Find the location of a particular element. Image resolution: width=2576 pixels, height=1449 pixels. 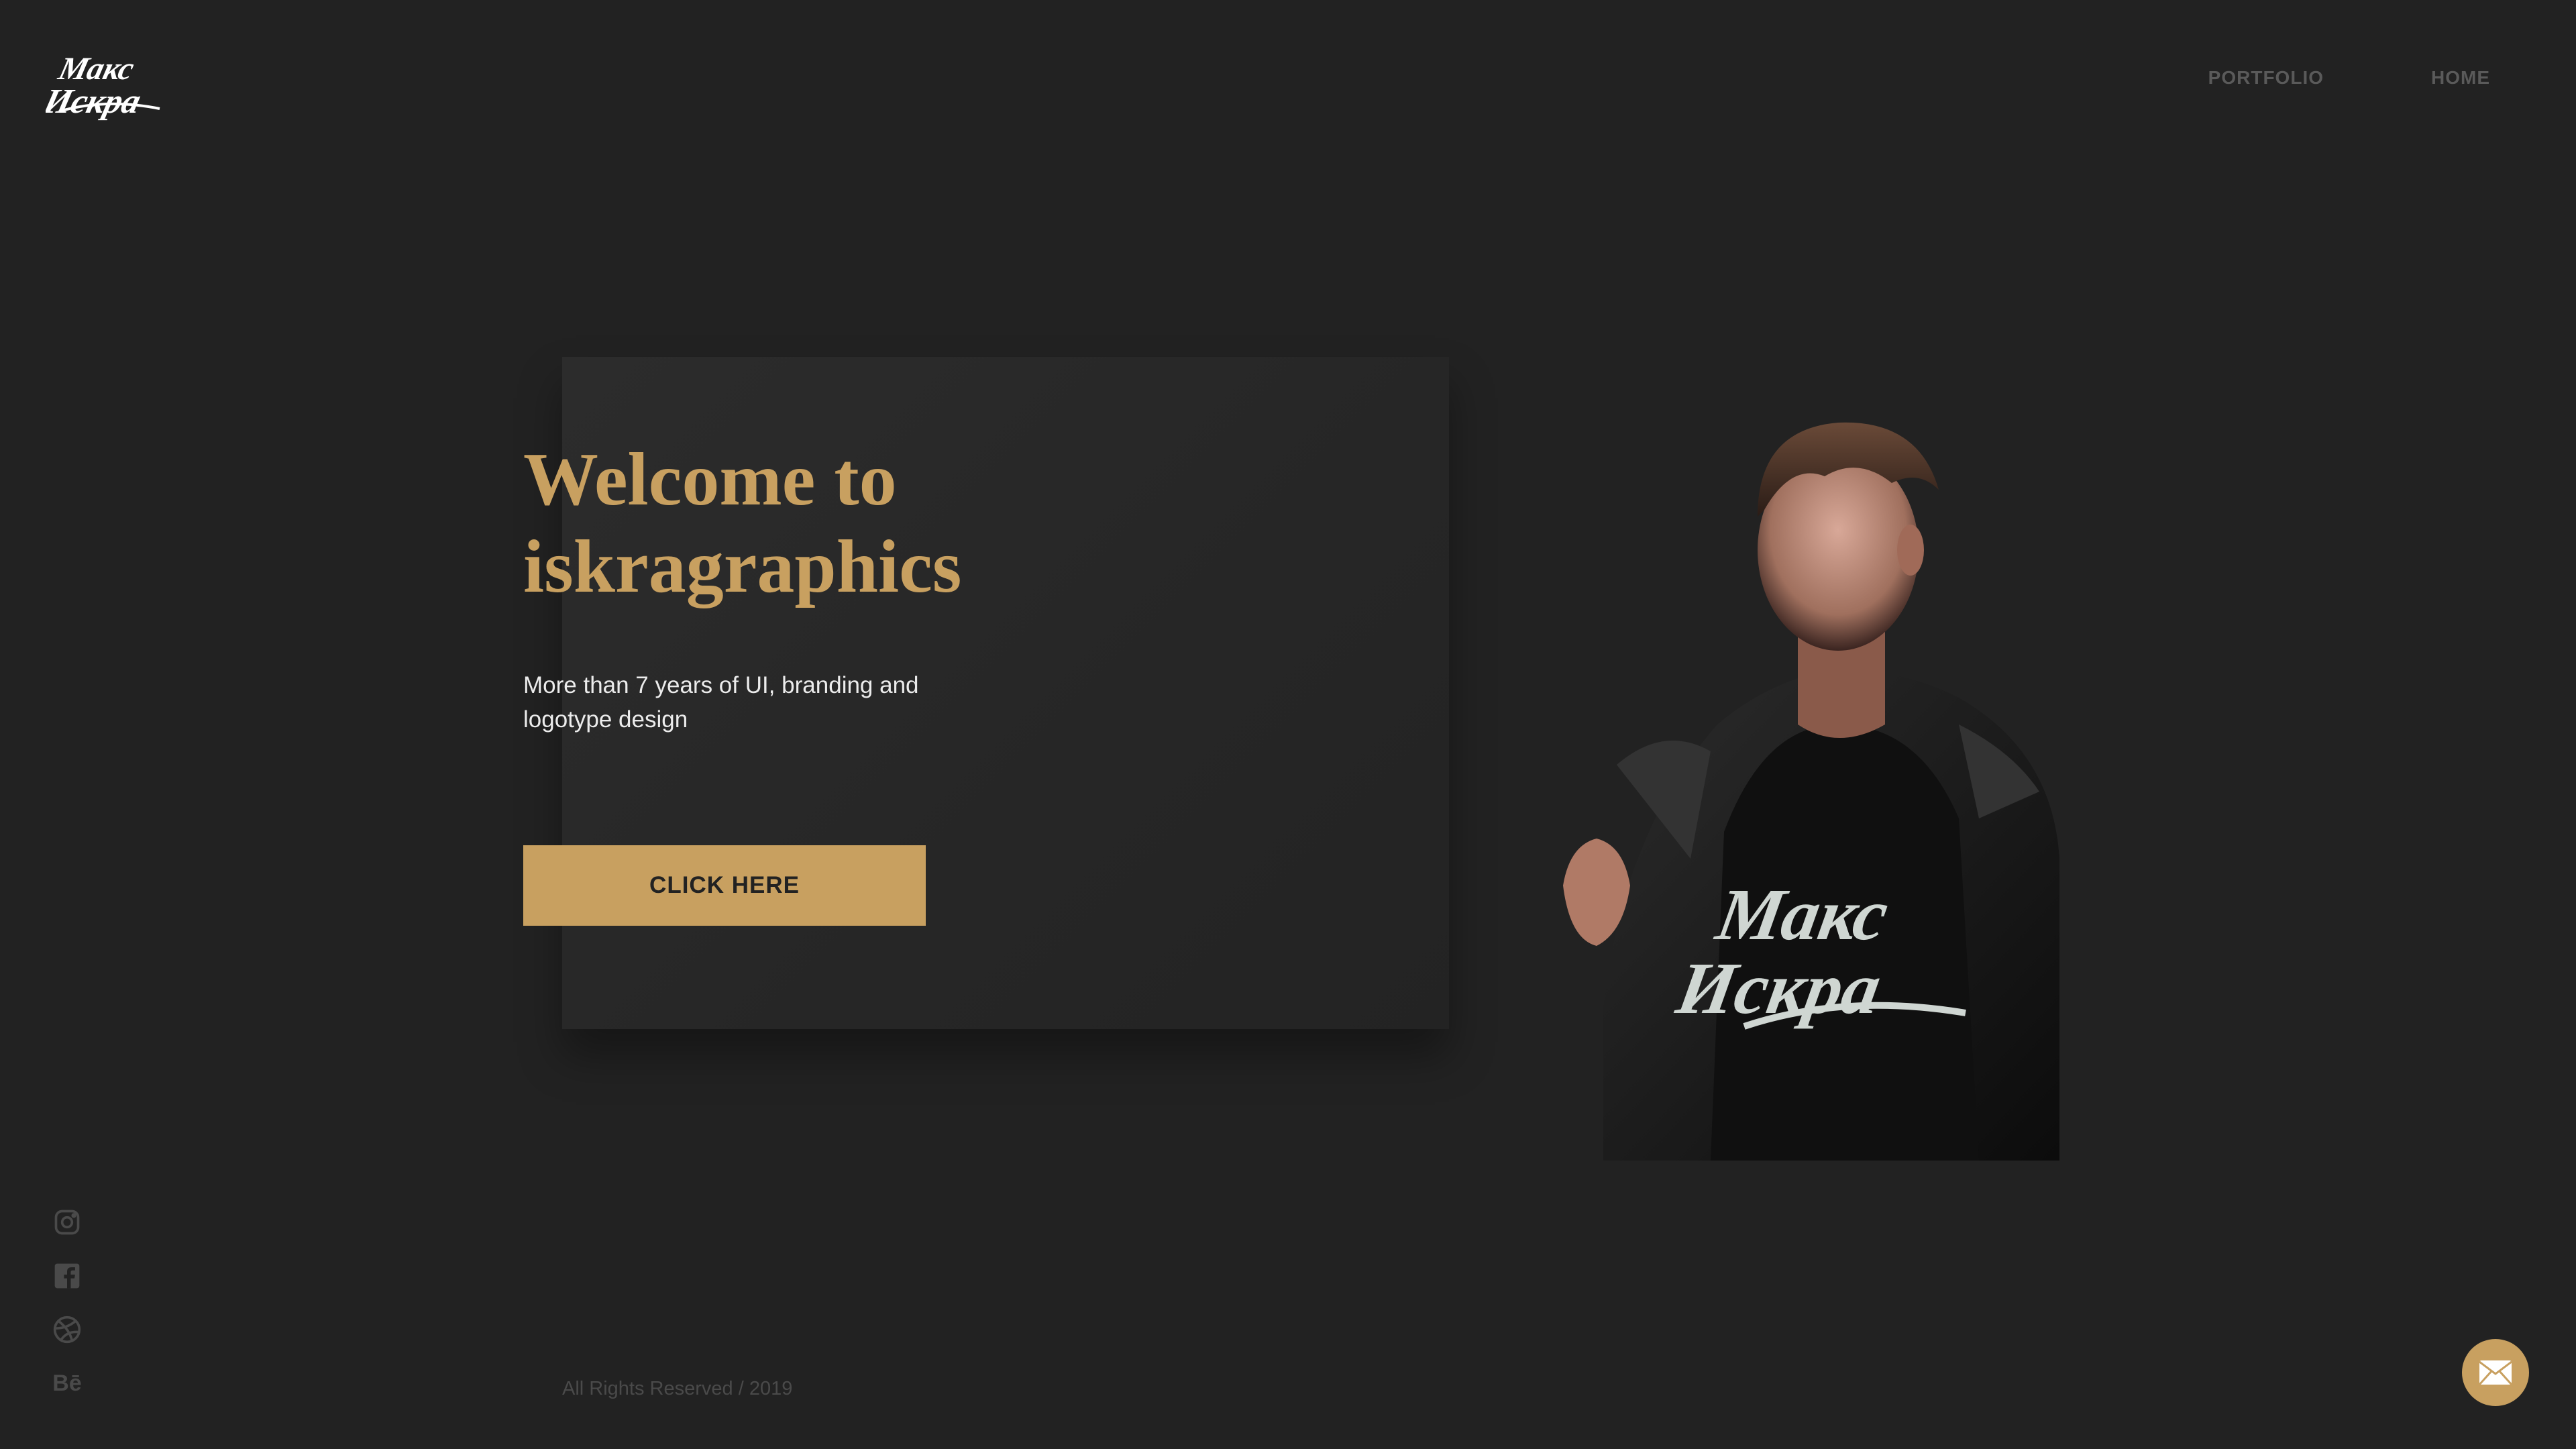

facebook-icon is located at coordinates (67, 1276).